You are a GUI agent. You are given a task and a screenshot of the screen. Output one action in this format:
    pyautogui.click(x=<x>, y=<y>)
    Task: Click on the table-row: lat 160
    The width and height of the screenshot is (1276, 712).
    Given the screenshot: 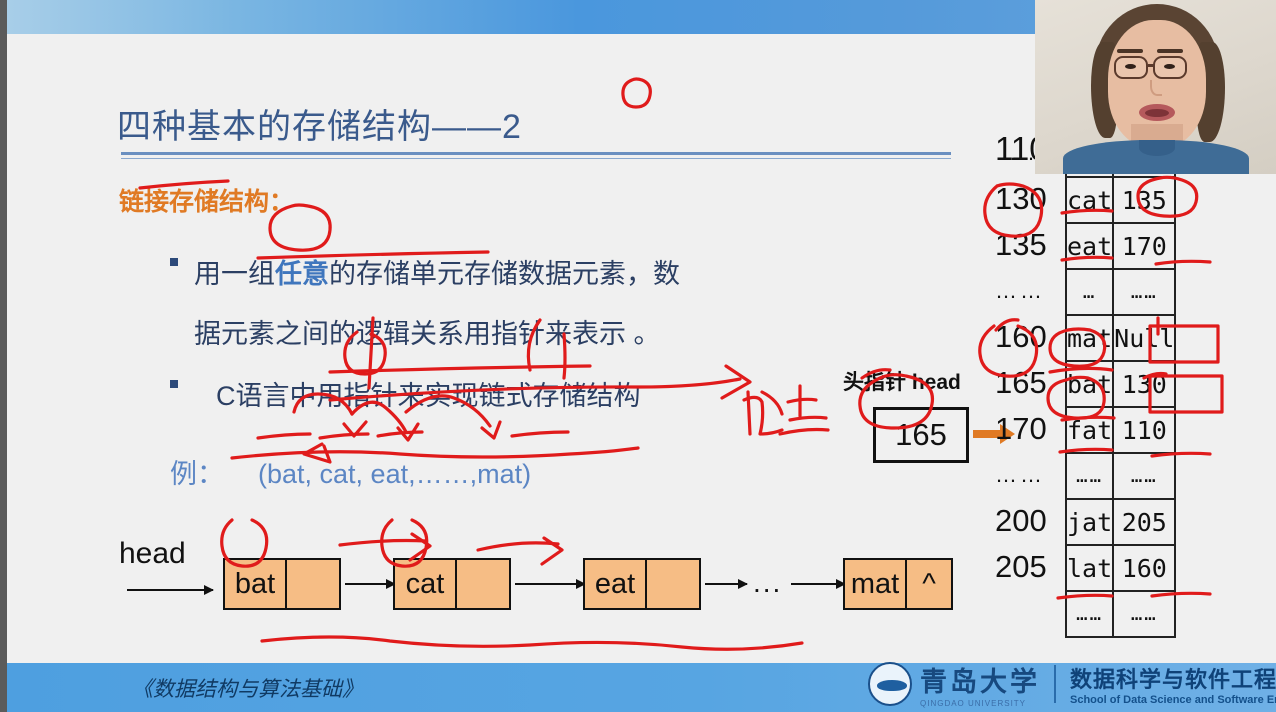 What is the action you would take?
    pyautogui.click(x=1120, y=568)
    